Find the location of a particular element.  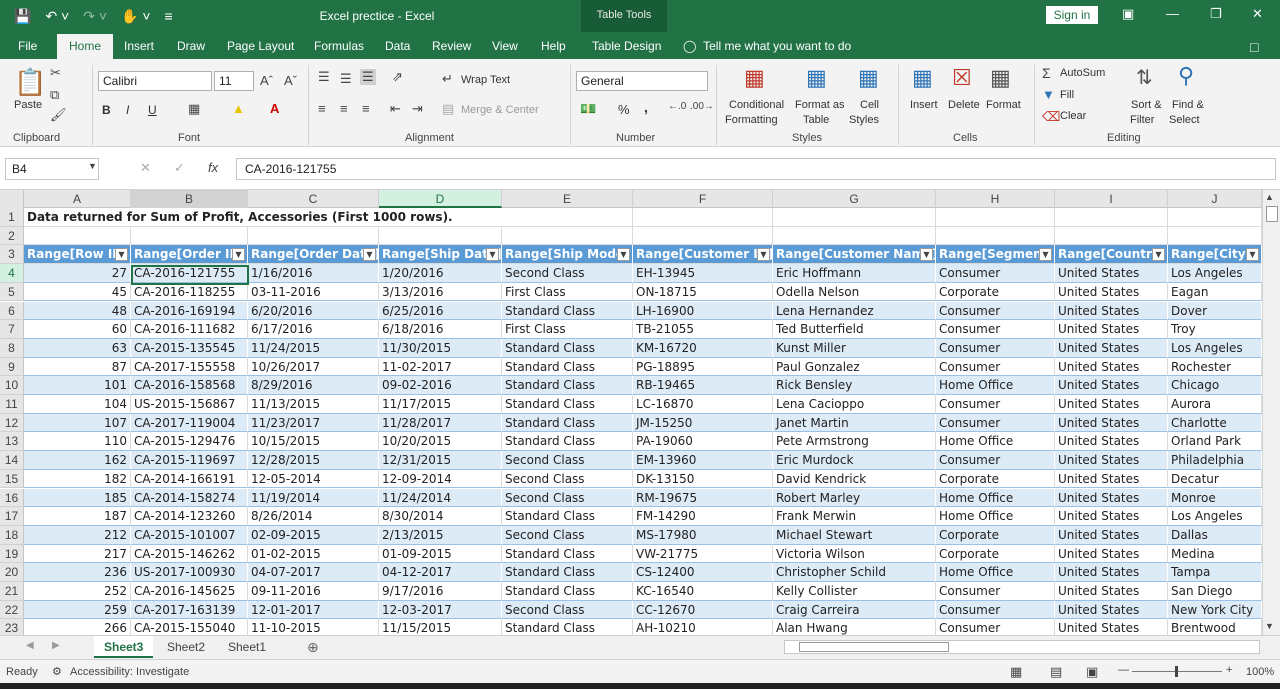

cell: 11/23/2017 is located at coordinates (313, 423).